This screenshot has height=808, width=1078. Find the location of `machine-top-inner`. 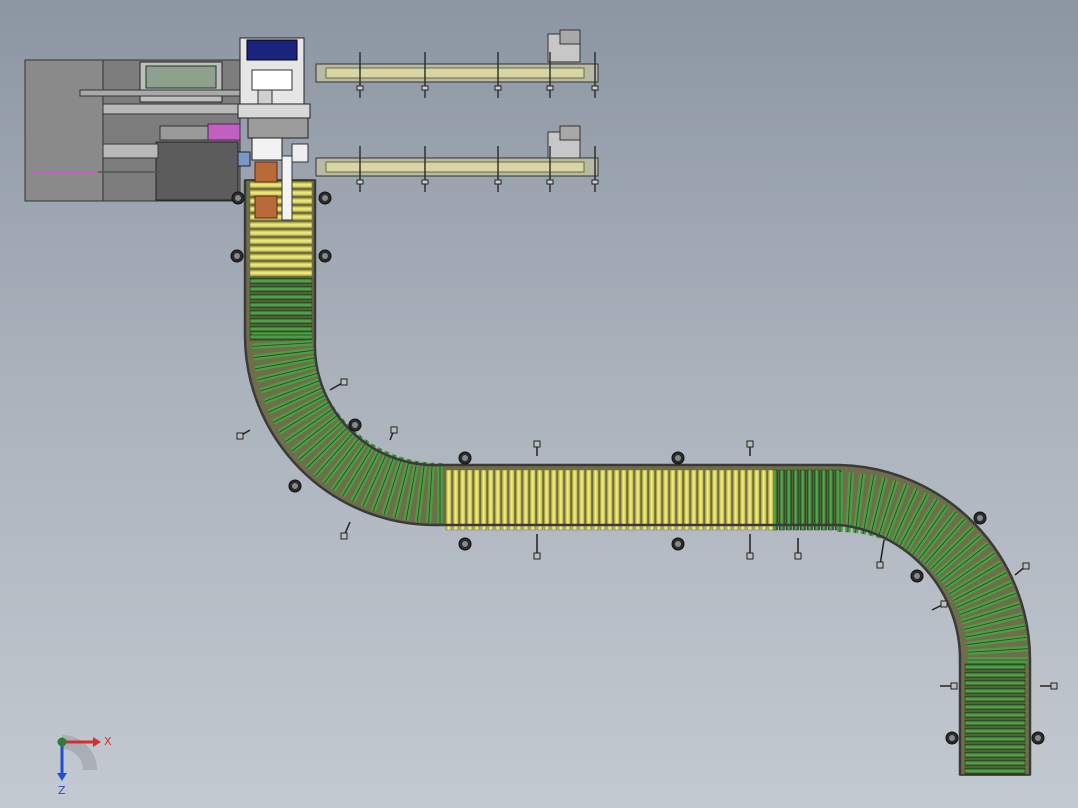

machine-top-inner is located at coordinates (181, 77).